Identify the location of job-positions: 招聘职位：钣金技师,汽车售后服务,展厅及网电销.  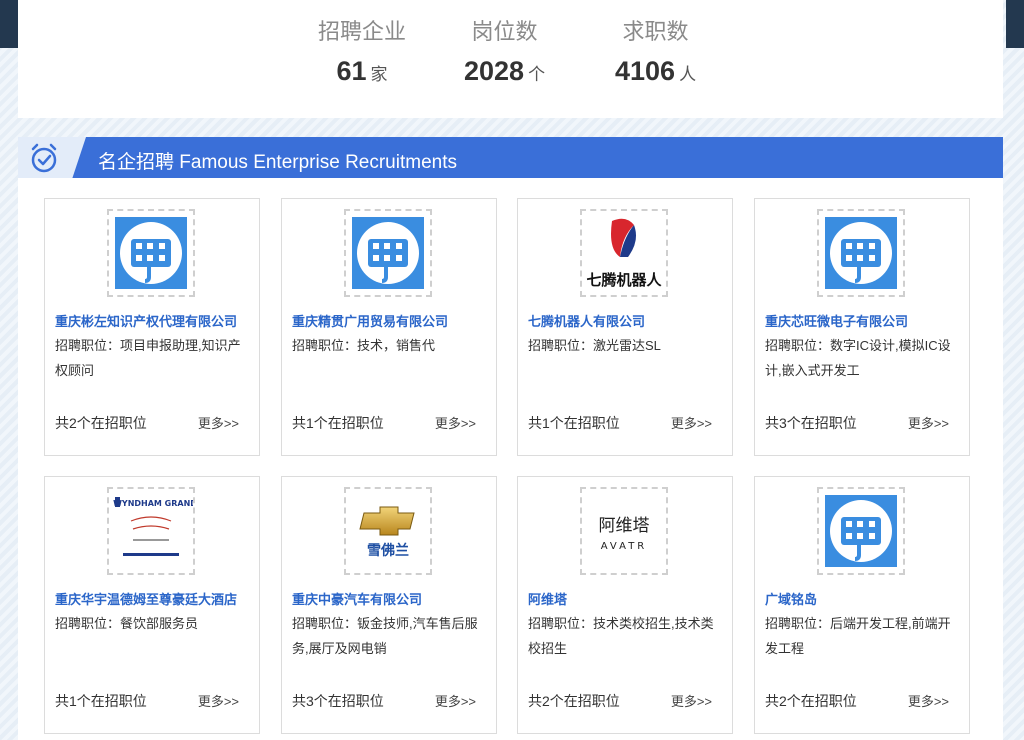
(385, 636).